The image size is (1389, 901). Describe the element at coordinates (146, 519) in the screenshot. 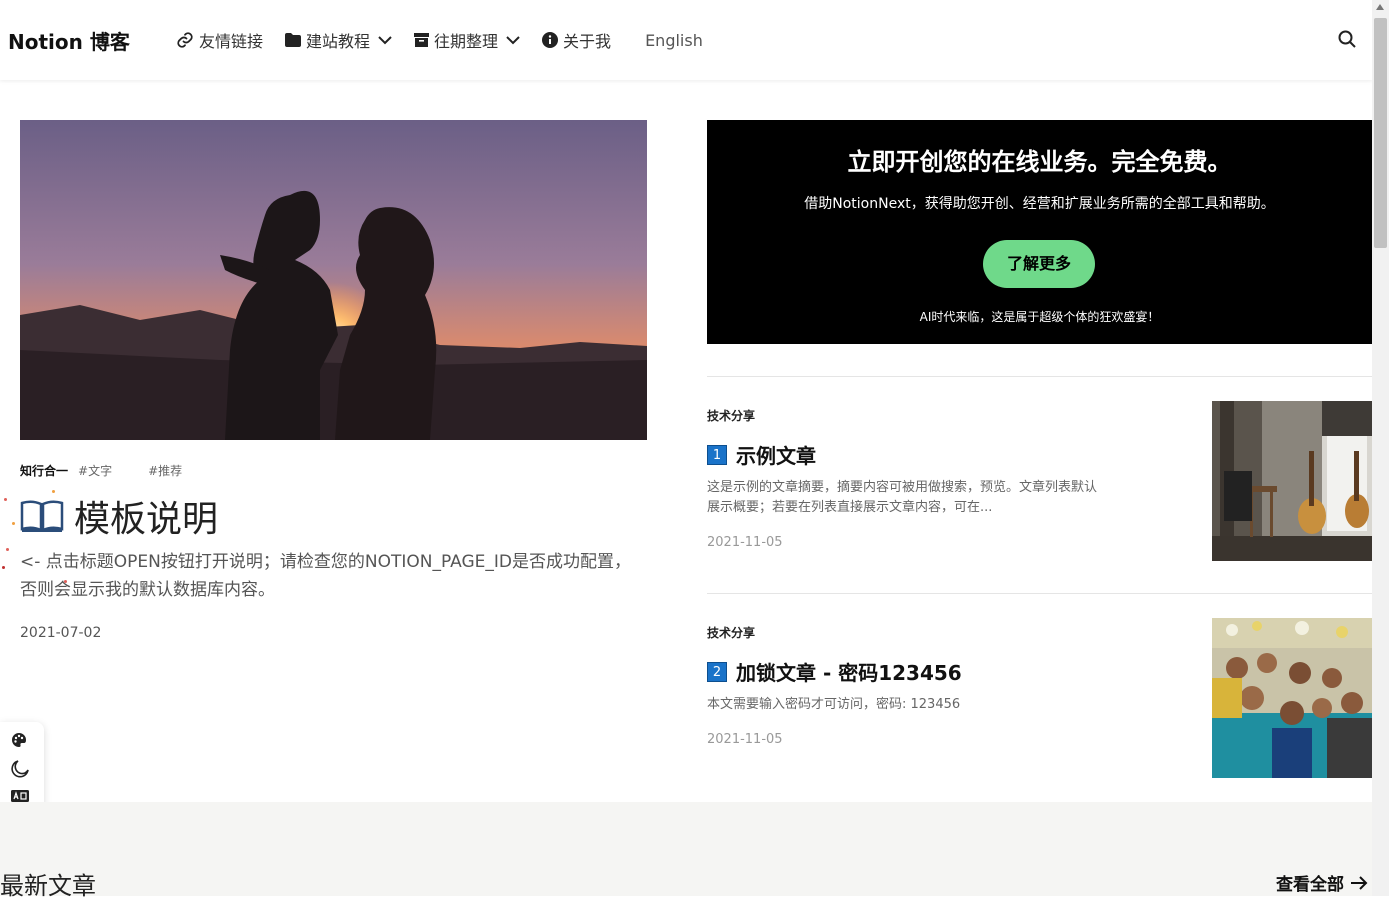

I see `hero-title-text: 模板说明` at that location.